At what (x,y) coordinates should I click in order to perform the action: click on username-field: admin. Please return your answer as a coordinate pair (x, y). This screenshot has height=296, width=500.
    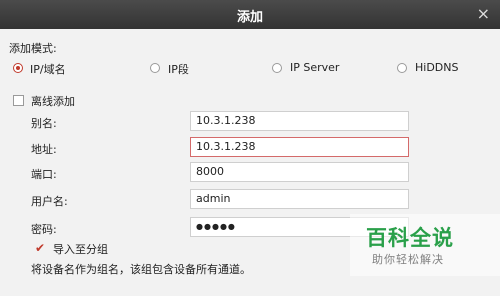
    Looking at the image, I should click on (299, 199).